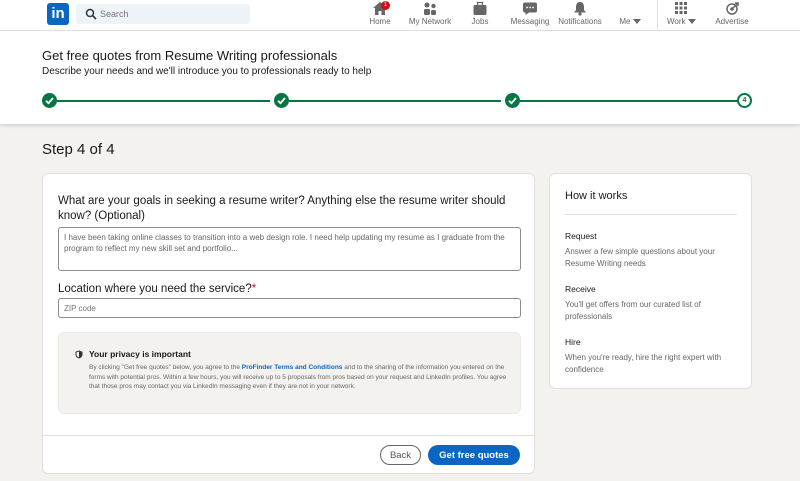 The image size is (800, 481). What do you see at coordinates (78, 149) in the screenshot?
I see `step-title: Step 4 of 4` at bounding box center [78, 149].